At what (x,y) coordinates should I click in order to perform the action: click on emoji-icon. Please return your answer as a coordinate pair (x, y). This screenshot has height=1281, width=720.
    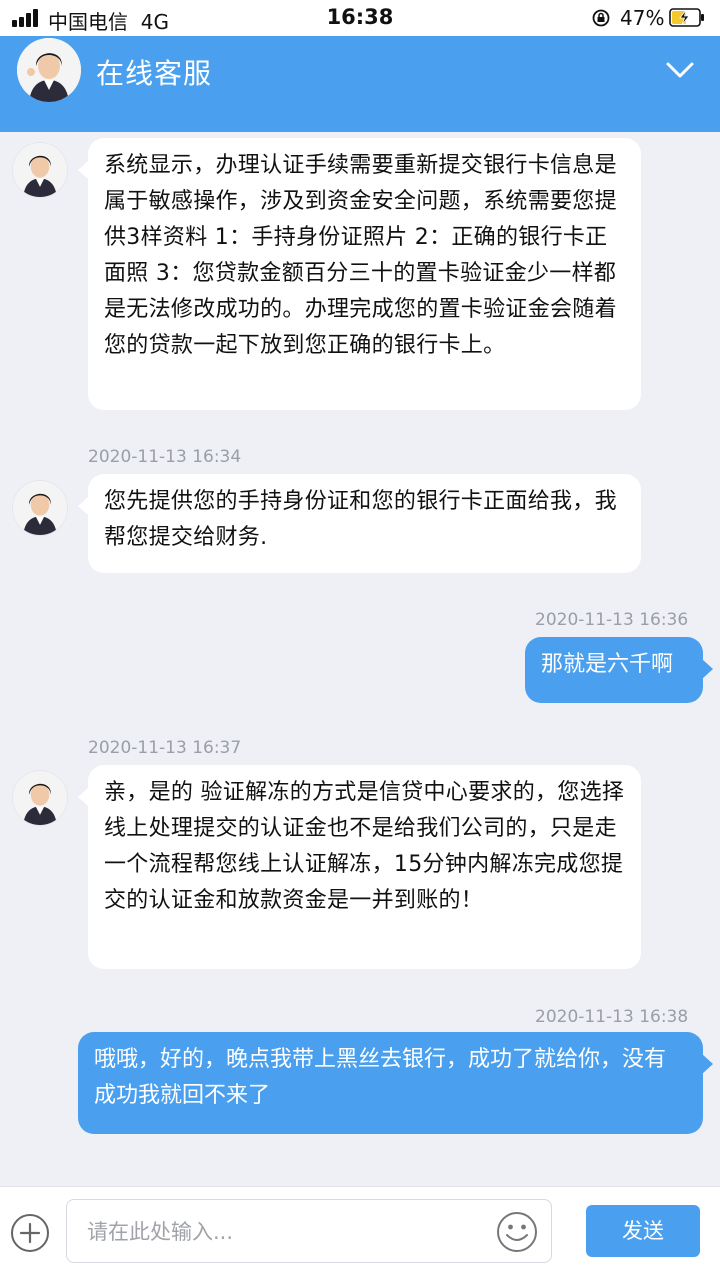
    Looking at the image, I should click on (517, 1232).